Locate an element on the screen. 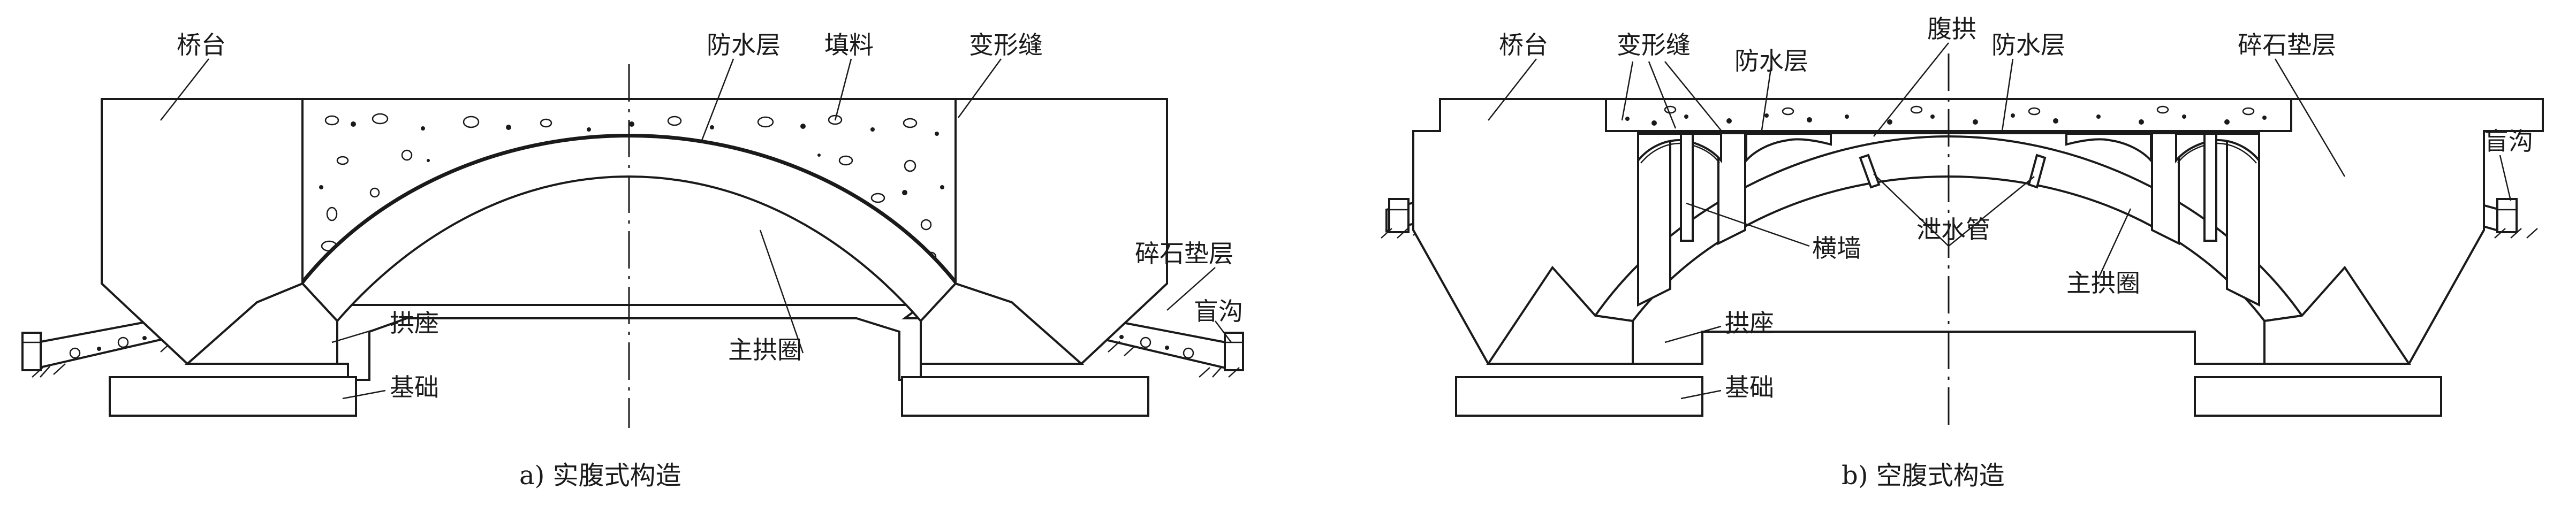 The image size is (2576, 505). left-label-skewback: 拱座 is located at coordinates (414, 323).